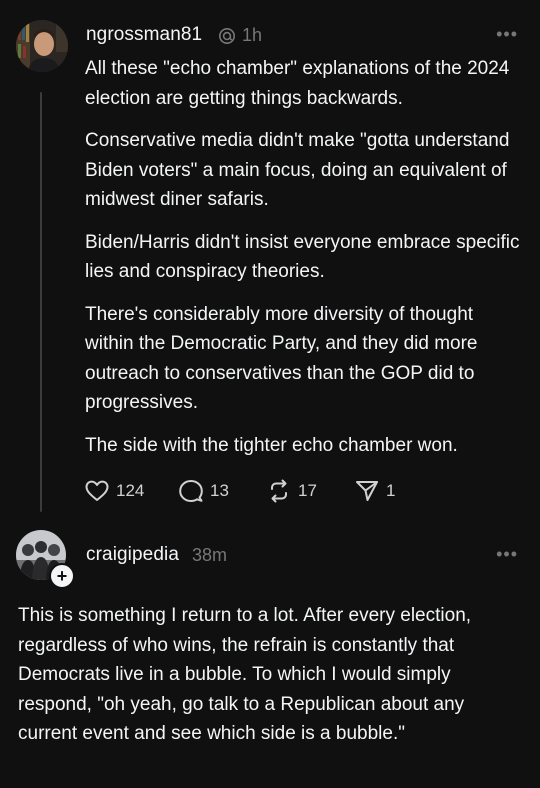 This screenshot has width=540, height=788. Describe the element at coordinates (191, 491) in the screenshot. I see `comment-icon` at that location.